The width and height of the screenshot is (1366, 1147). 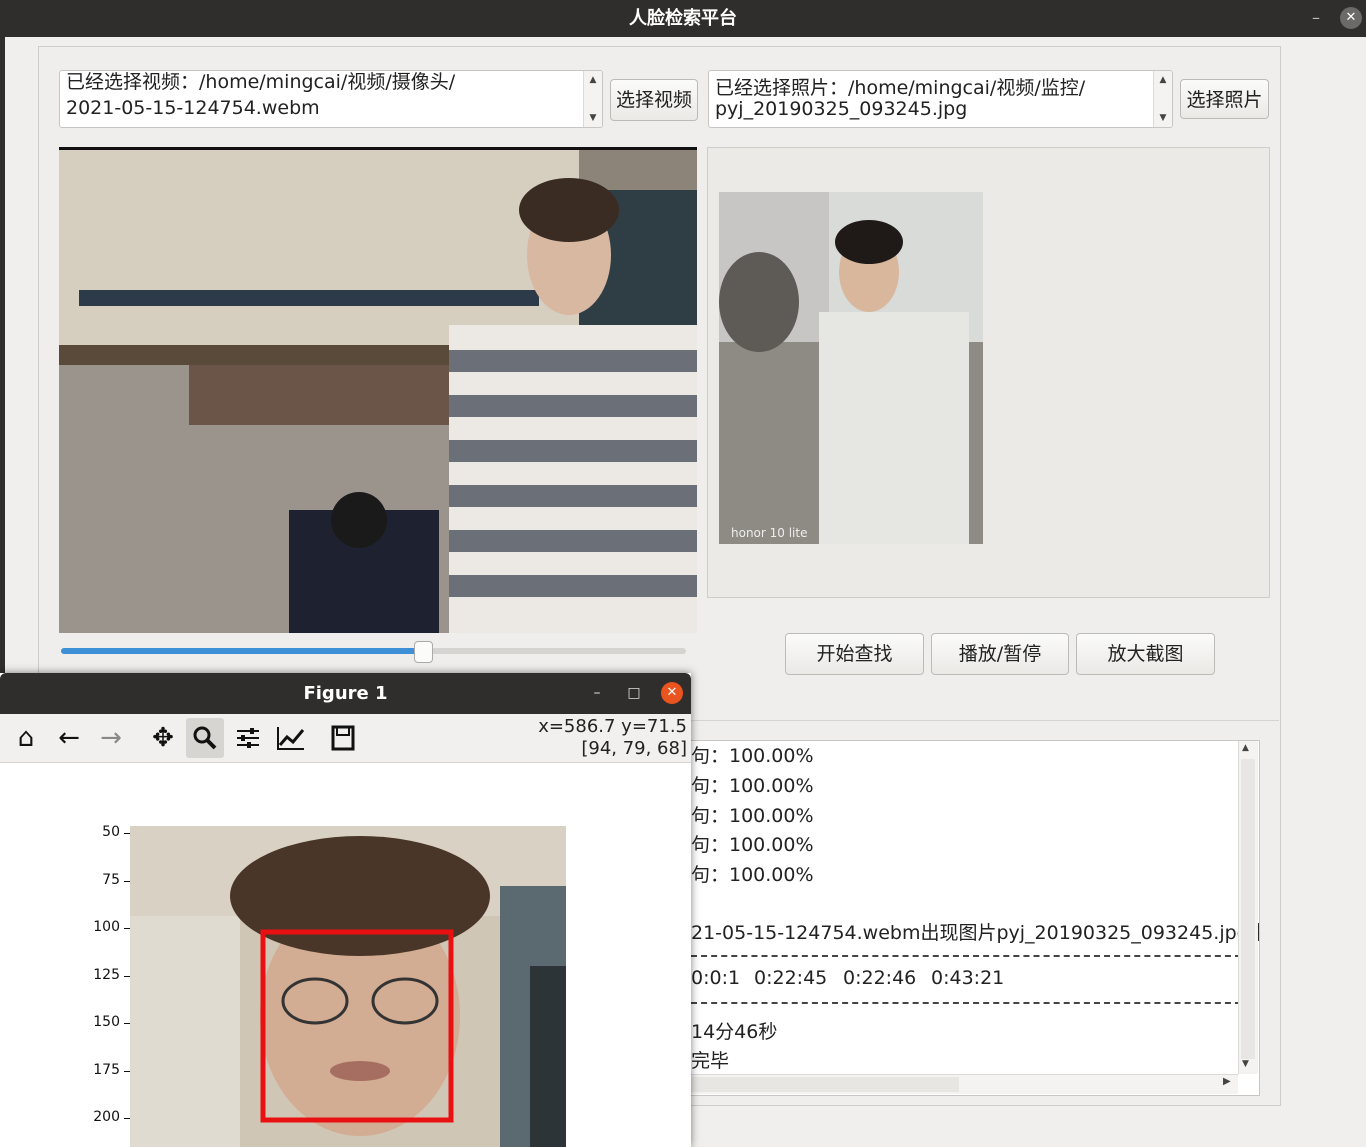 I want to click on back-icon: ←, so click(x=69, y=738).